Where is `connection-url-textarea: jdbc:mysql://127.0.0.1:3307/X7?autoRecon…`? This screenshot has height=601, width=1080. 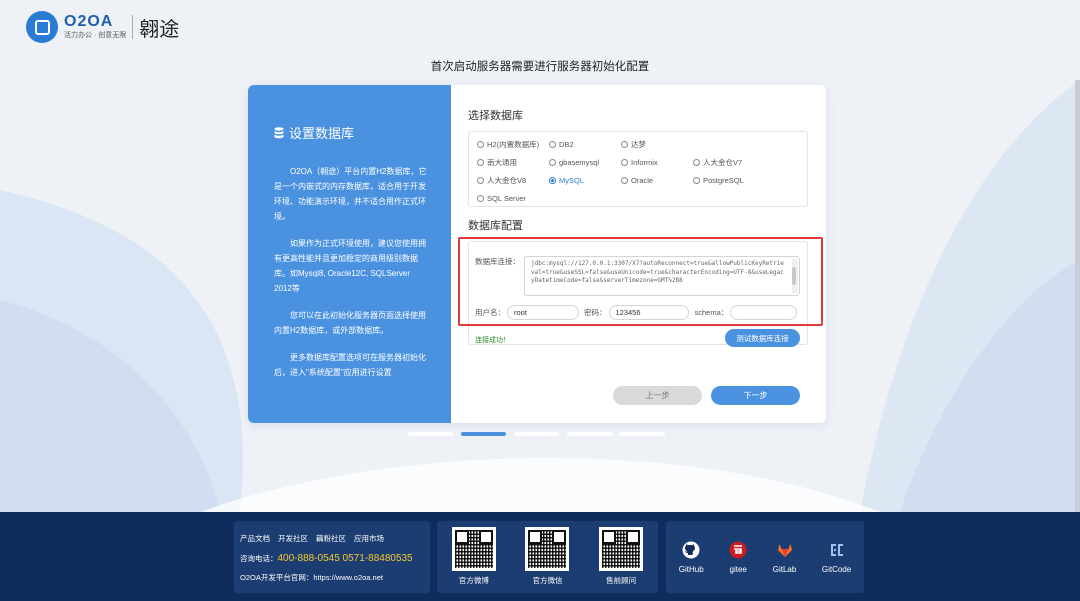
connection-url-textarea: jdbc:mysql://127.0.0.1:3307/X7?autoRecon… is located at coordinates (662, 276).